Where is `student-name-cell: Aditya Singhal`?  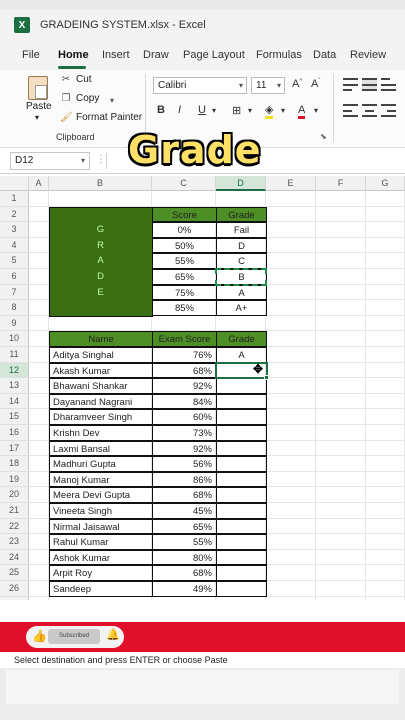 student-name-cell: Aditya Singhal is located at coordinates (101, 355).